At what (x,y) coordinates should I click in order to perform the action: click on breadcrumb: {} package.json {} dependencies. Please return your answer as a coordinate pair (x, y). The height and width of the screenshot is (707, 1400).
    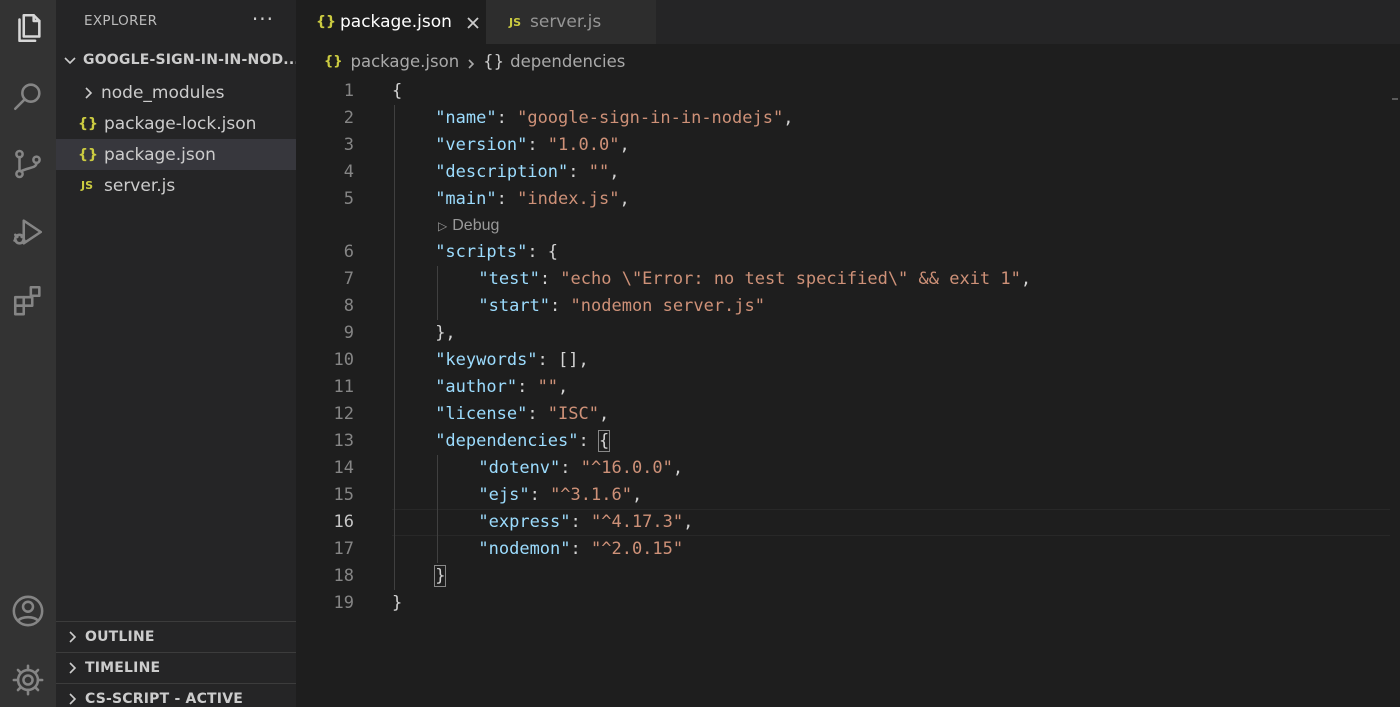
    Looking at the image, I should click on (848, 61).